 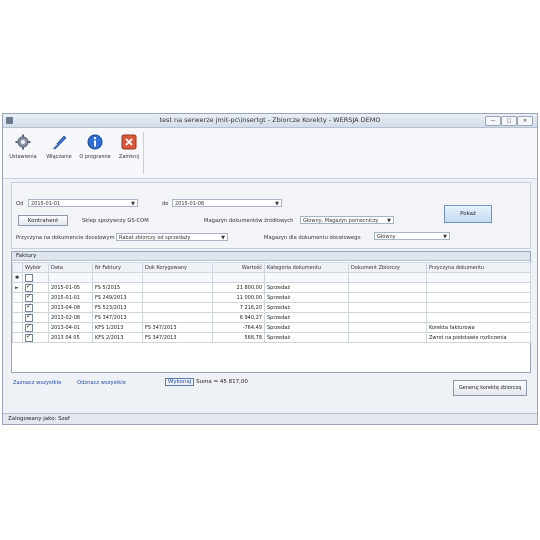 What do you see at coordinates (271, 297) in the screenshot?
I see `table-row: 2015-01-01FS 249/2013 11 000,00Sprzedaż` at bounding box center [271, 297].